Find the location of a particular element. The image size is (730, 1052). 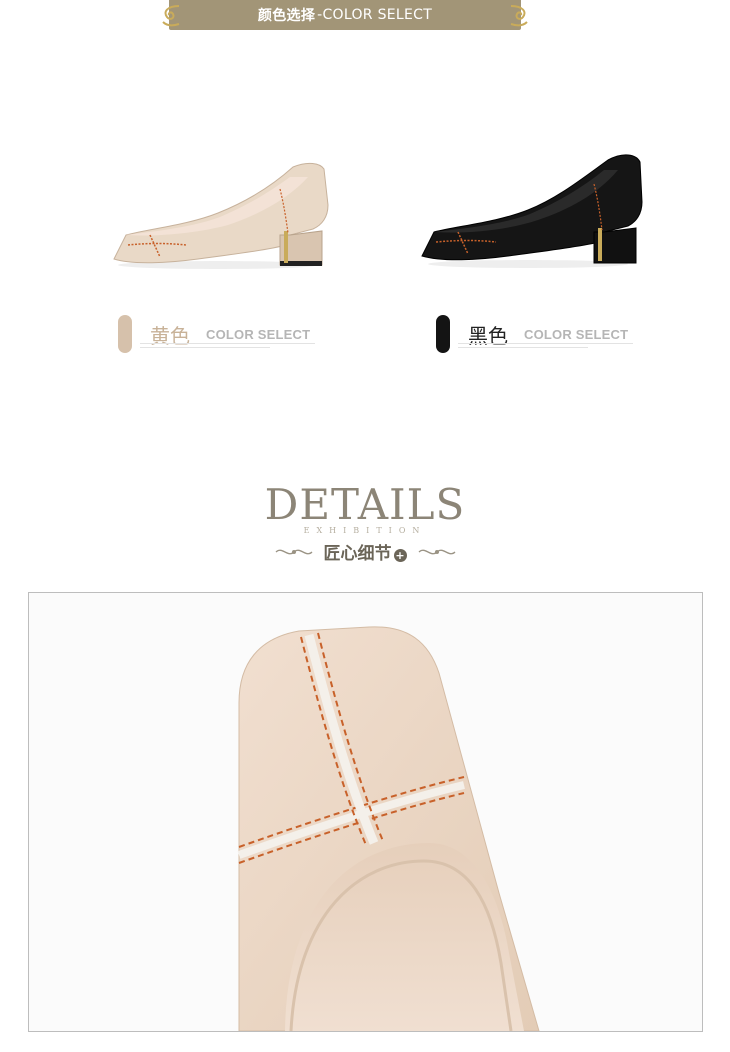

beige-shoe-image is located at coordinates (221, 215).